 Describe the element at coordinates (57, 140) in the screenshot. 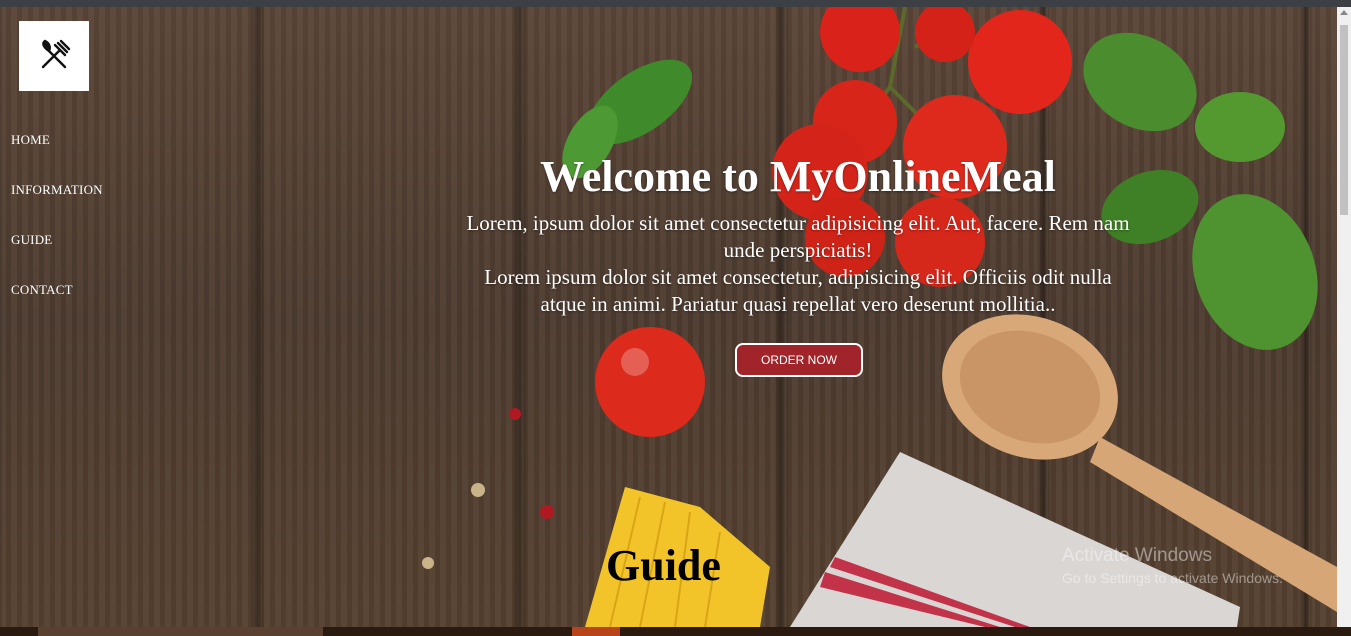

I see `nav-item-home: HOME` at that location.